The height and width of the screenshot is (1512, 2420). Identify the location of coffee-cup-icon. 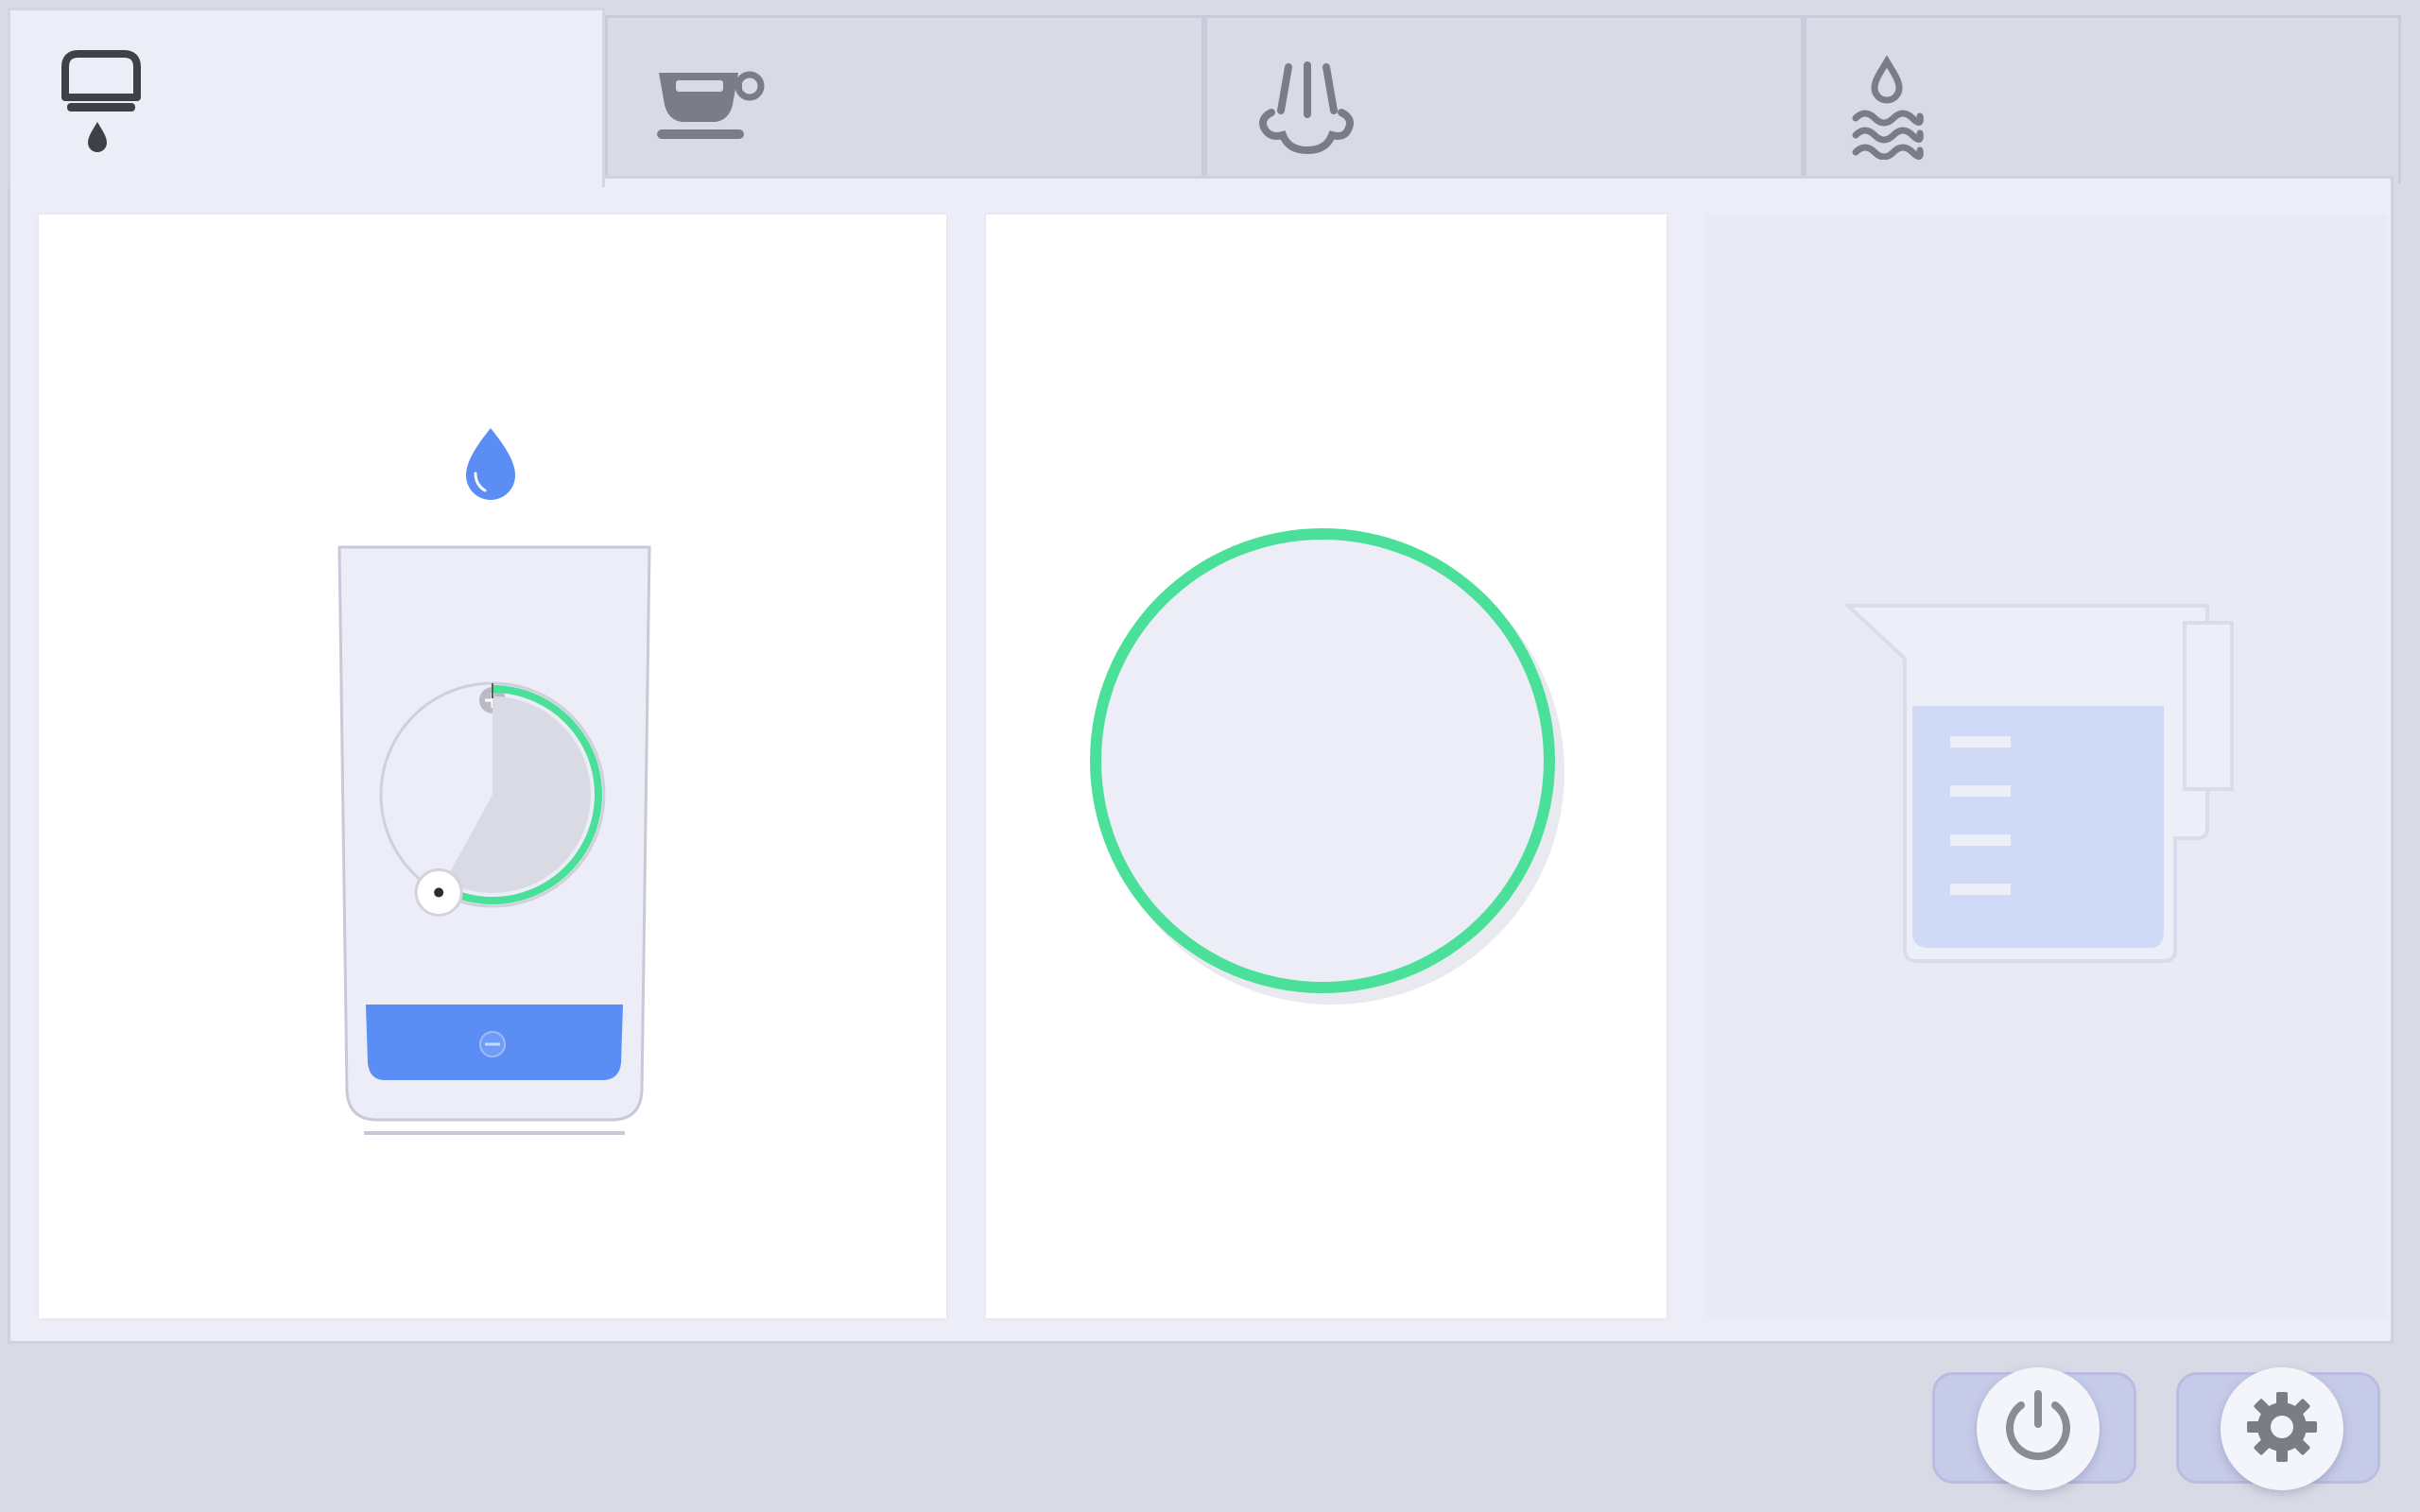
(712, 107).